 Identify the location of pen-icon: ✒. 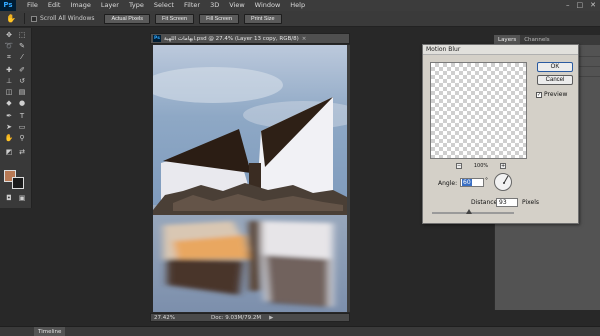
(9, 116).